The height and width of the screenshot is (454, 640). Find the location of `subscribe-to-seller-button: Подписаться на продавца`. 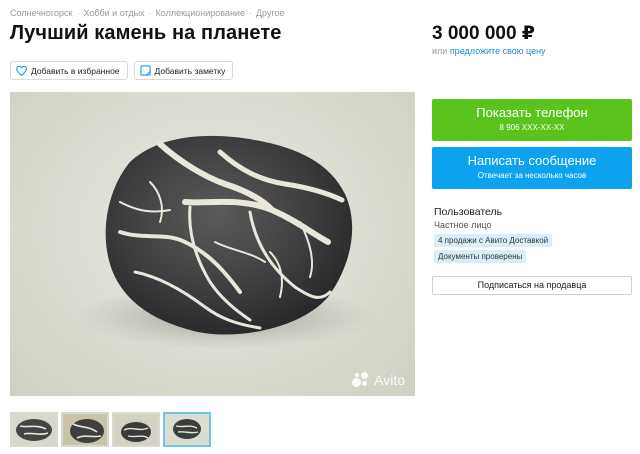

subscribe-to-seller-button: Подписаться на продавца is located at coordinates (532, 285).